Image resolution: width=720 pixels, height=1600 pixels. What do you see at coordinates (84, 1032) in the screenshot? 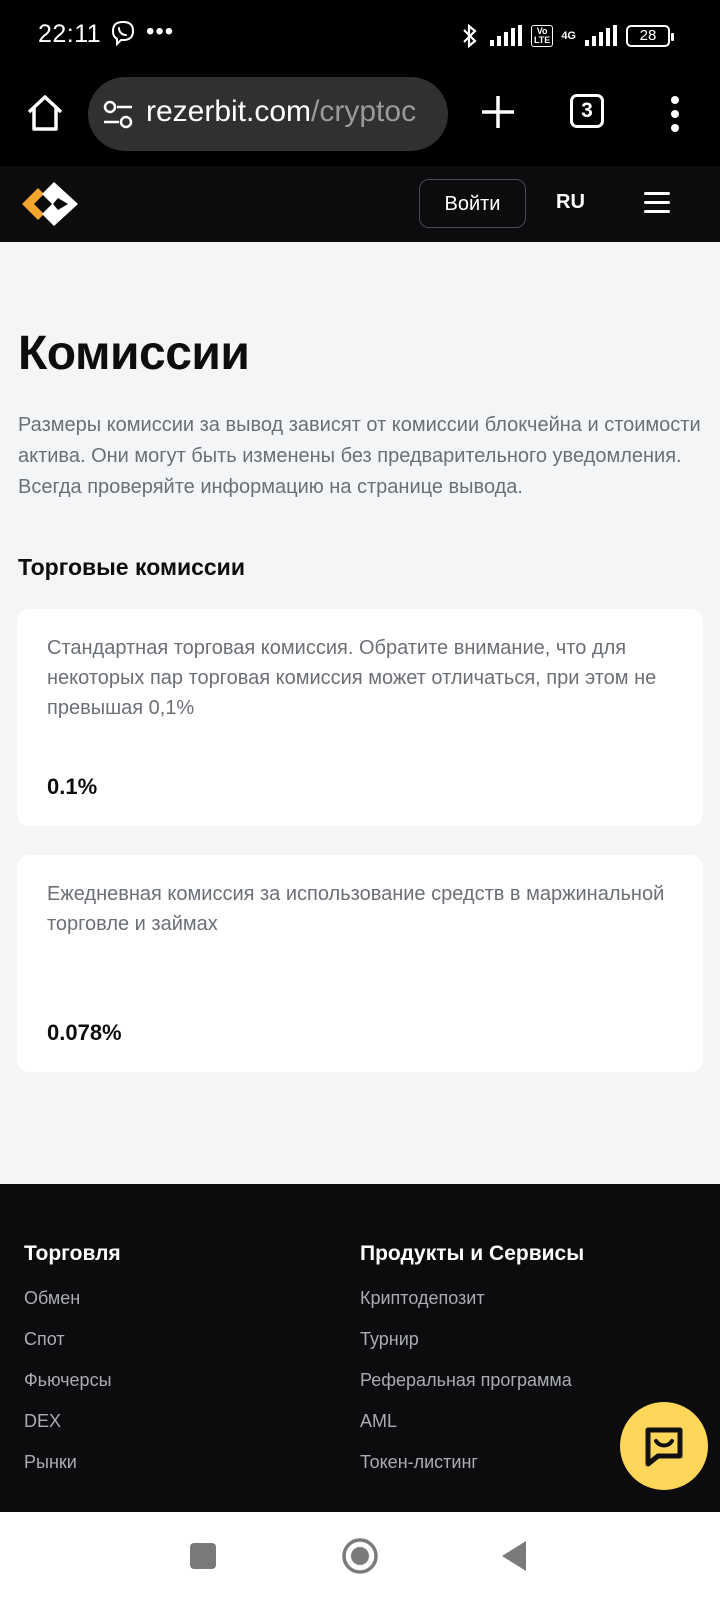
I see `fee-card-value: 0.078%` at bounding box center [84, 1032].